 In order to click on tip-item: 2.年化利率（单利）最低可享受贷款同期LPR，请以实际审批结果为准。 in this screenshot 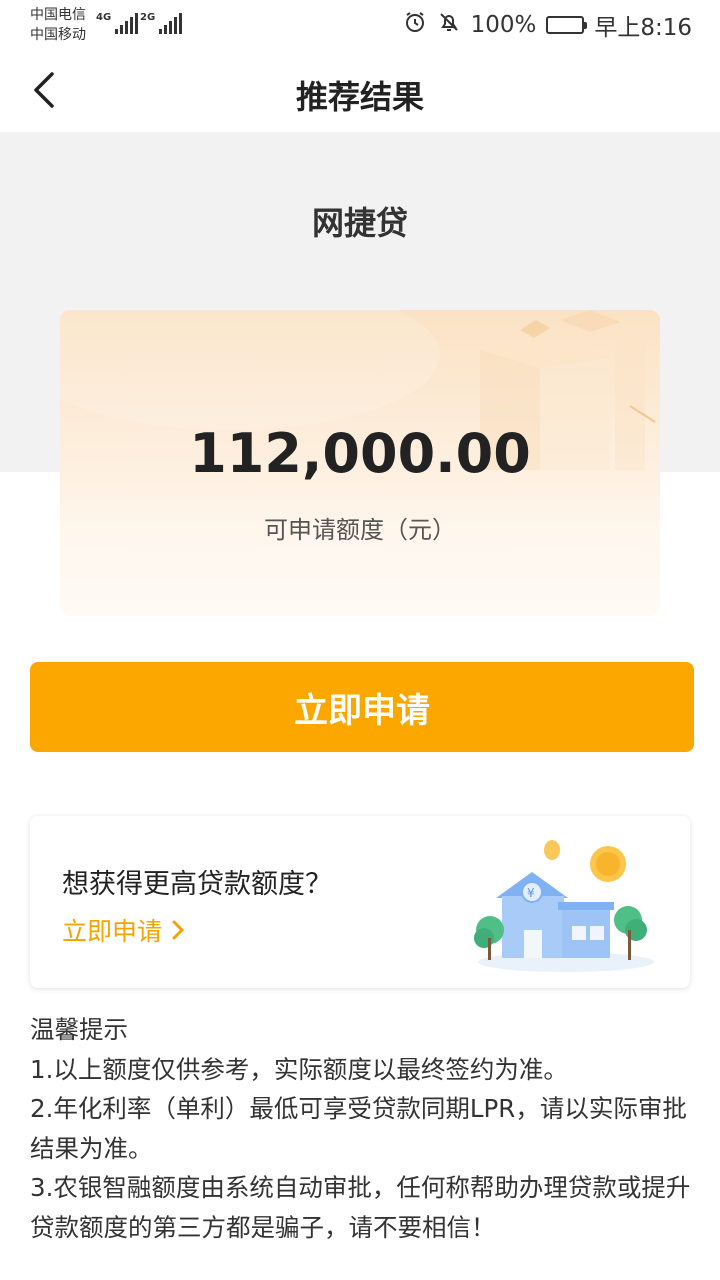, I will do `click(358, 1128)`.